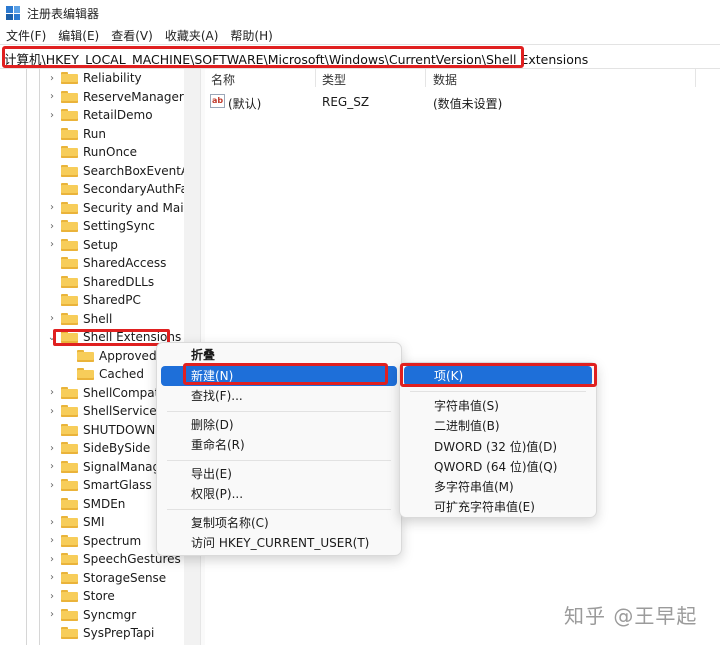 The image size is (720, 645). What do you see at coordinates (498, 487) in the screenshot?
I see `submenu-item: 多字符串值(M)` at bounding box center [498, 487].